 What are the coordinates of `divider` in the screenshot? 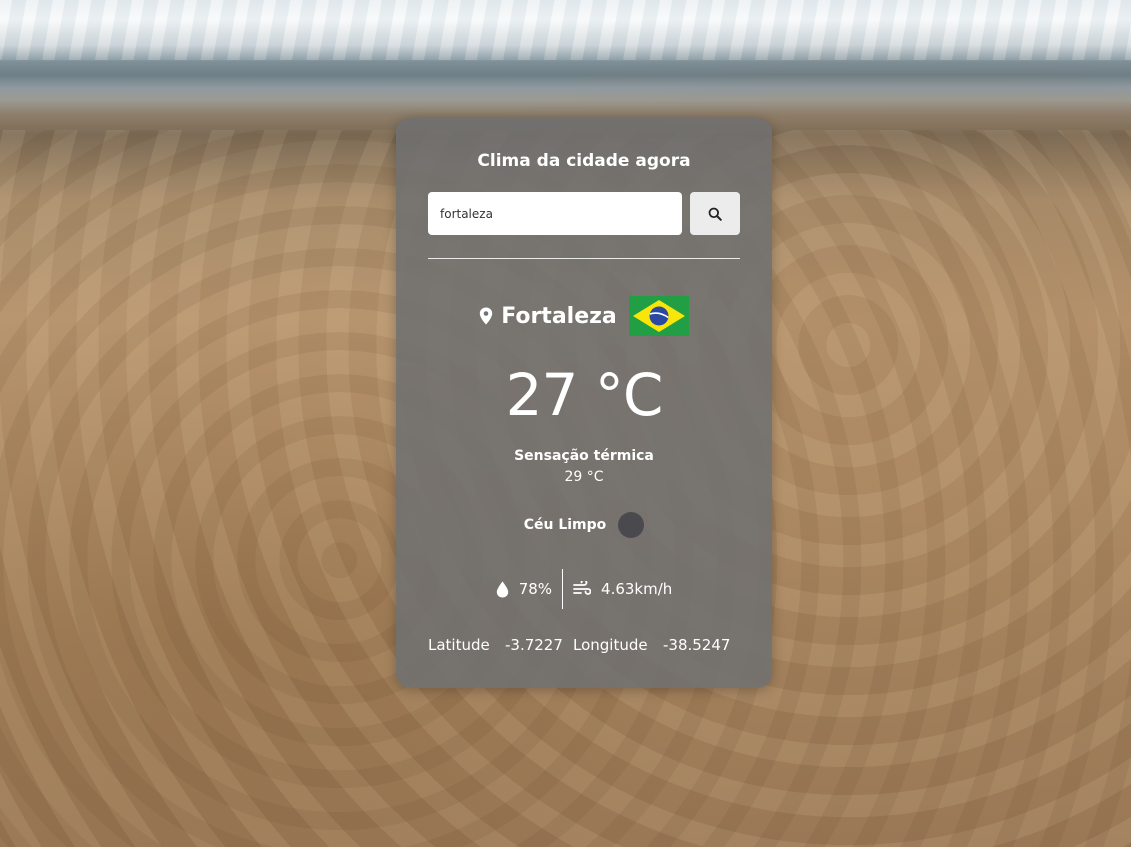 It's located at (584, 258).